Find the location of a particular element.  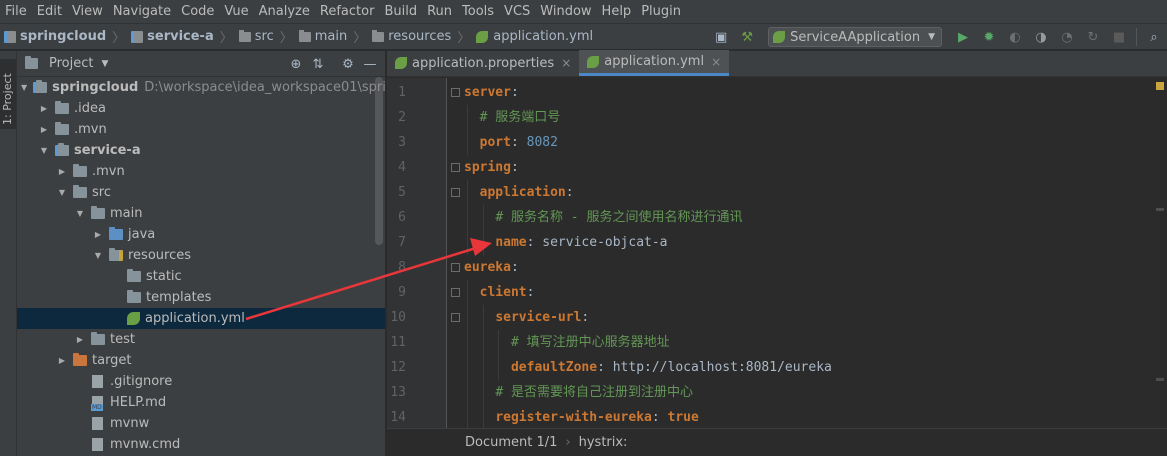

tab-application-properties: application.properties × is located at coordinates (483, 63).